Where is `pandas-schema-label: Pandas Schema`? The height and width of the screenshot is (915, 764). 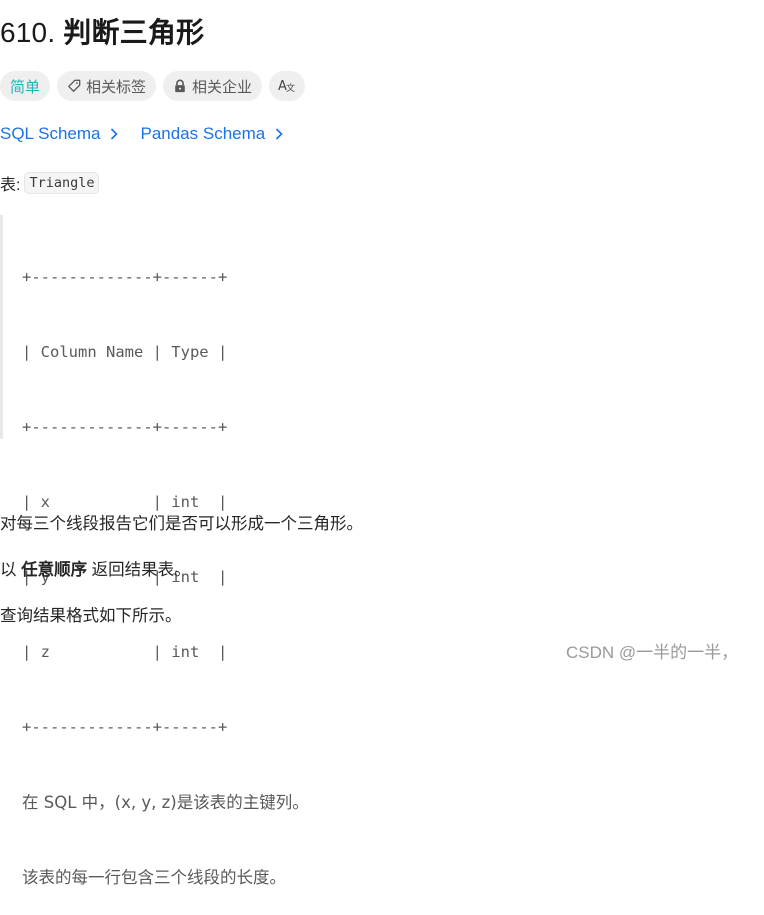 pandas-schema-label: Pandas Schema is located at coordinates (203, 133).